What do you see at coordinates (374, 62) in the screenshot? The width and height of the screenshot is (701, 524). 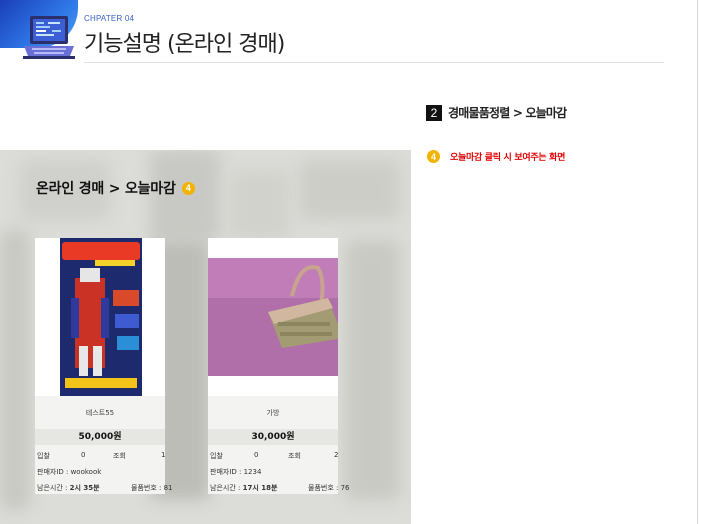 I see `header-divider` at bounding box center [374, 62].